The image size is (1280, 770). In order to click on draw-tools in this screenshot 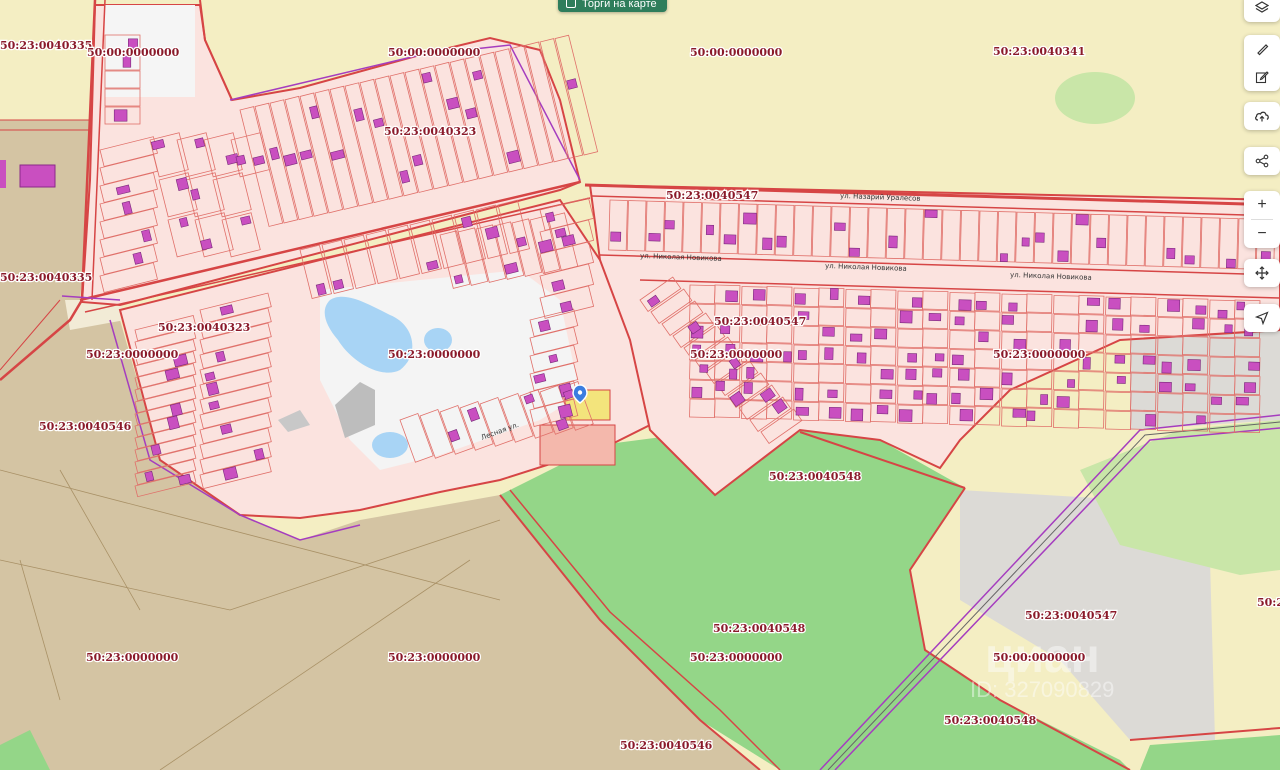, I will do `click(1262, 63)`.